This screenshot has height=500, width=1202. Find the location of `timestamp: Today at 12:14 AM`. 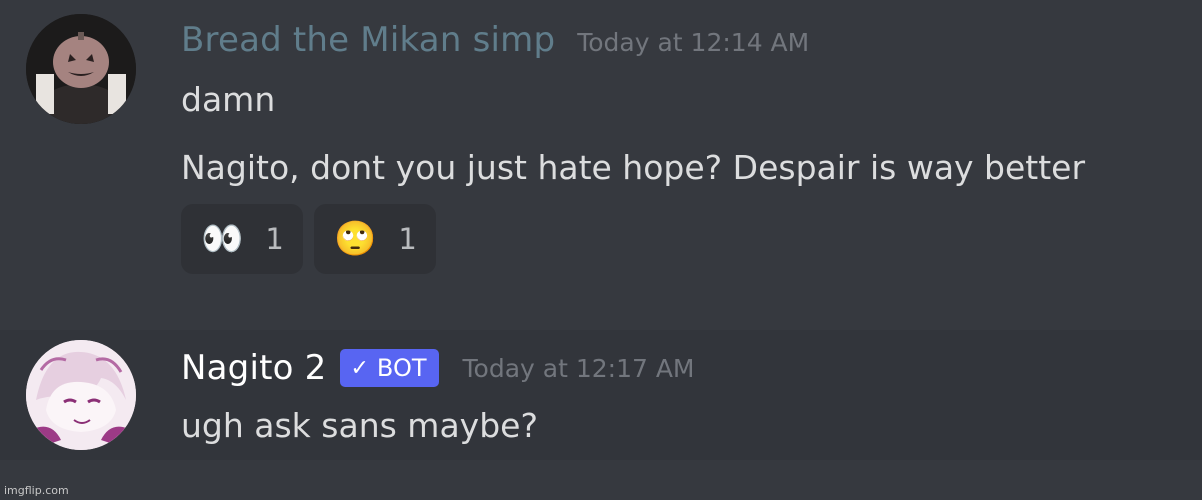

timestamp: Today at 12:14 AM is located at coordinates (693, 42).